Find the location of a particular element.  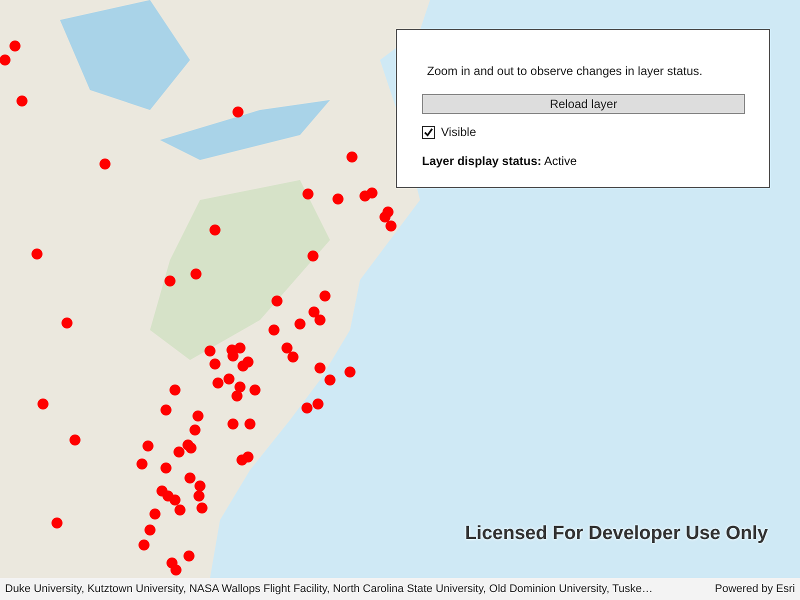

instruction-text: Zoom in and out to observe changes in layer status. is located at coordinates (564, 71).